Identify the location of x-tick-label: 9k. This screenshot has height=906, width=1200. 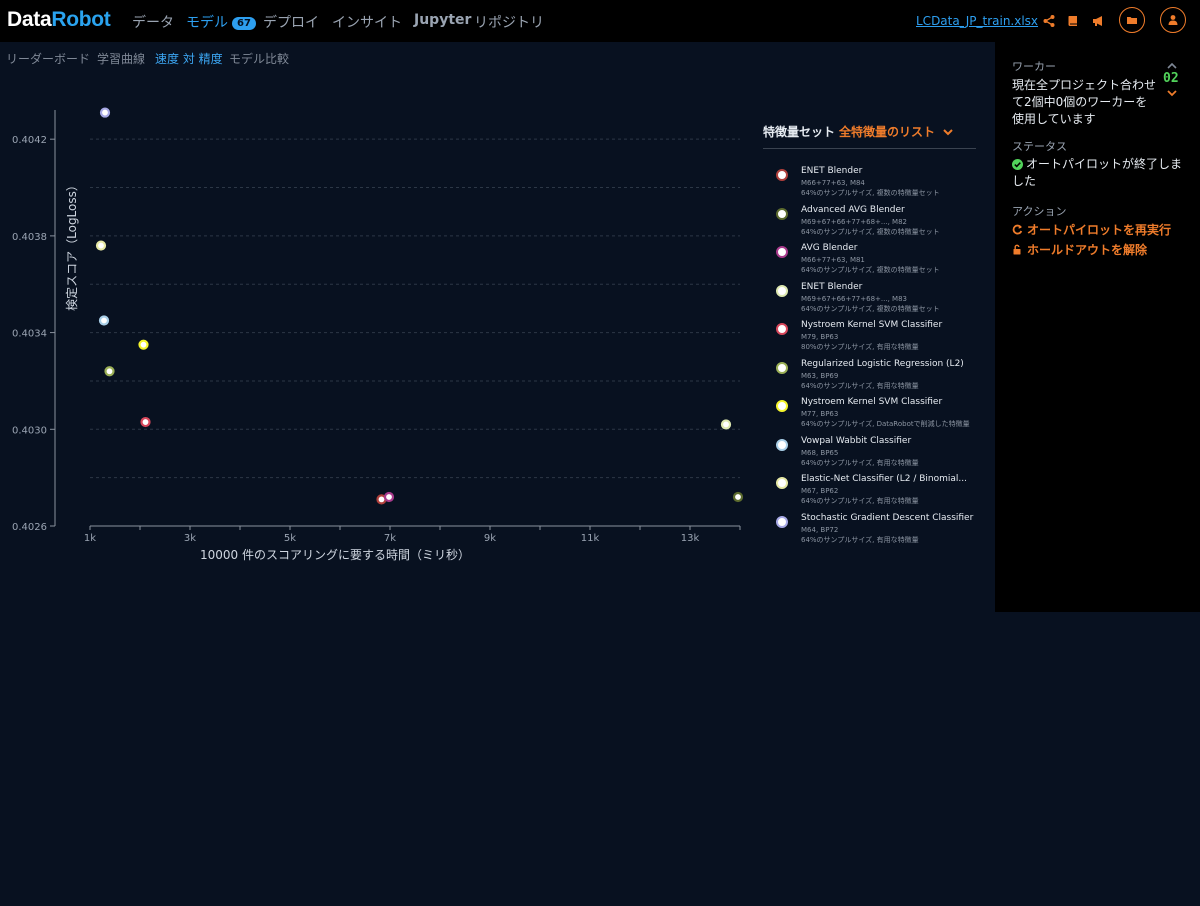
(490, 538).